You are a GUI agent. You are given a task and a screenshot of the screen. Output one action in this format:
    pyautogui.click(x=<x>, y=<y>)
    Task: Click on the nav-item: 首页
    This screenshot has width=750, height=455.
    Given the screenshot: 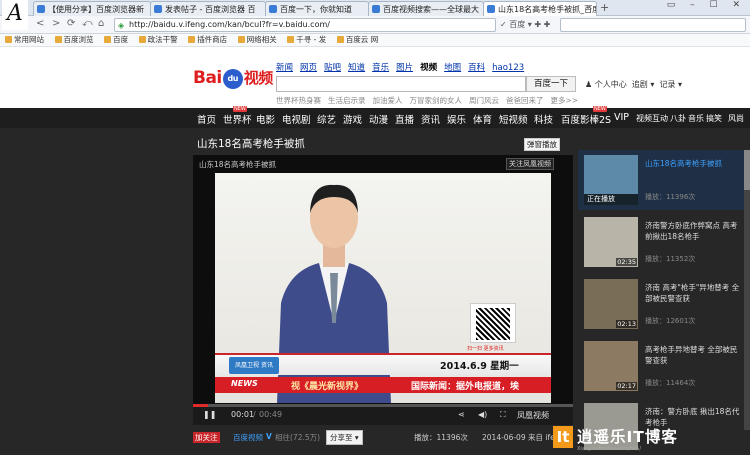 What is the action you would take?
    pyautogui.click(x=206, y=119)
    